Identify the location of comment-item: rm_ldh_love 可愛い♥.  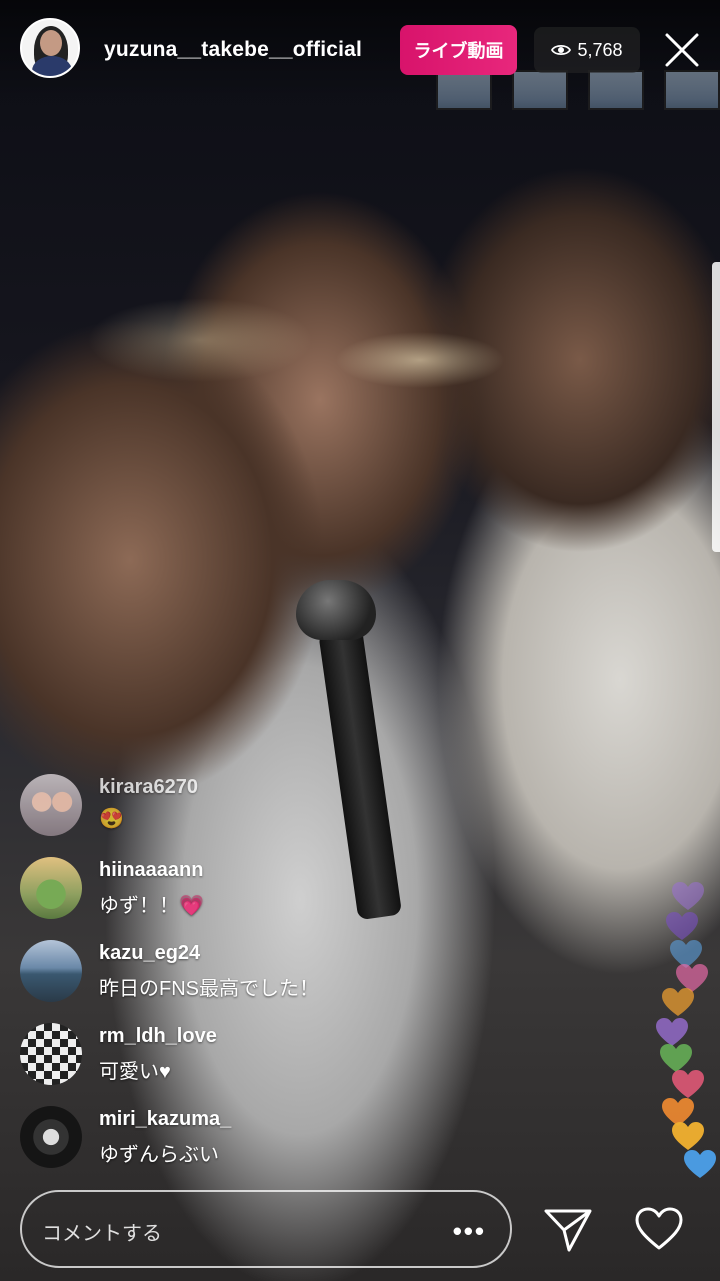
(230, 1062).